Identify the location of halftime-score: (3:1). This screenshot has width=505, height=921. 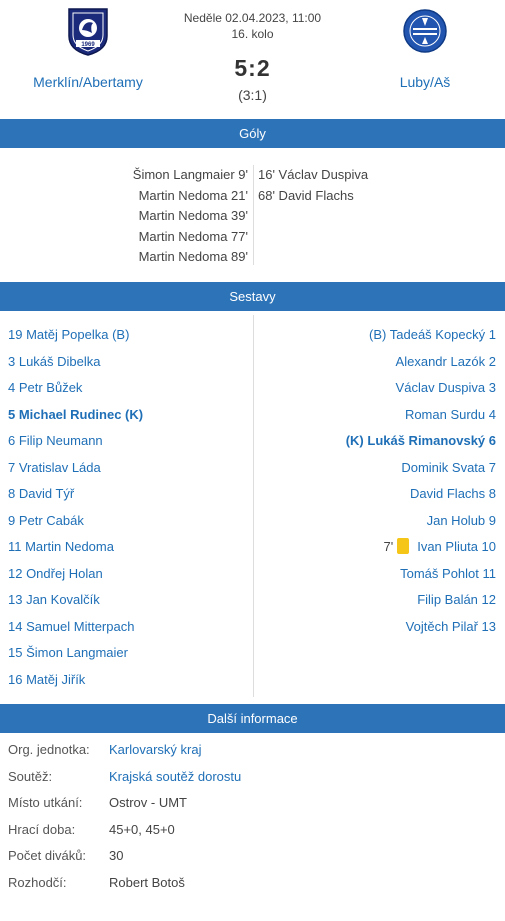
(252, 95).